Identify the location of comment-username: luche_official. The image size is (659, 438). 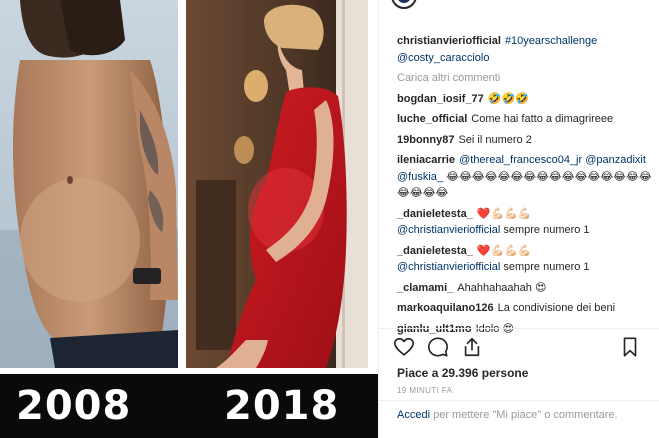
(432, 119).